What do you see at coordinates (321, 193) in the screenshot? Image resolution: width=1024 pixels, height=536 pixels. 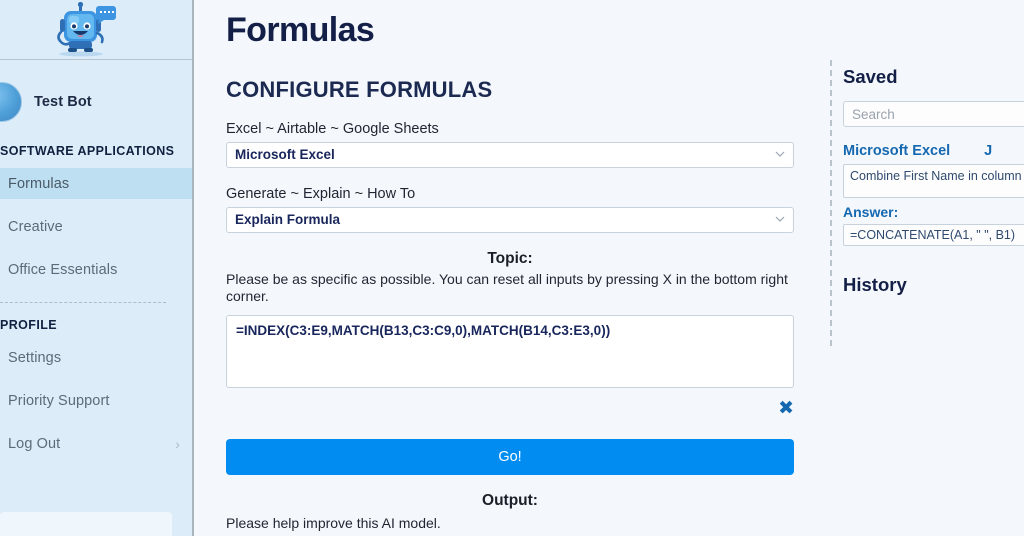 I see `mode-select-label: Generate ~ Explain ~ How To` at bounding box center [321, 193].